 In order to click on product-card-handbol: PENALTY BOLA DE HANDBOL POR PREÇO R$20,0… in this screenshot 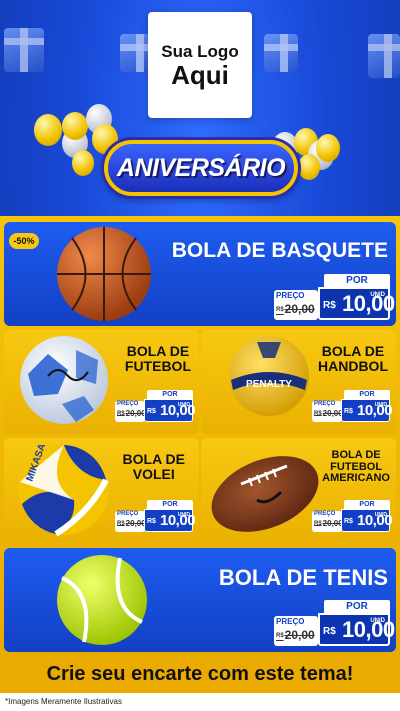, I will do `click(298, 382)`.